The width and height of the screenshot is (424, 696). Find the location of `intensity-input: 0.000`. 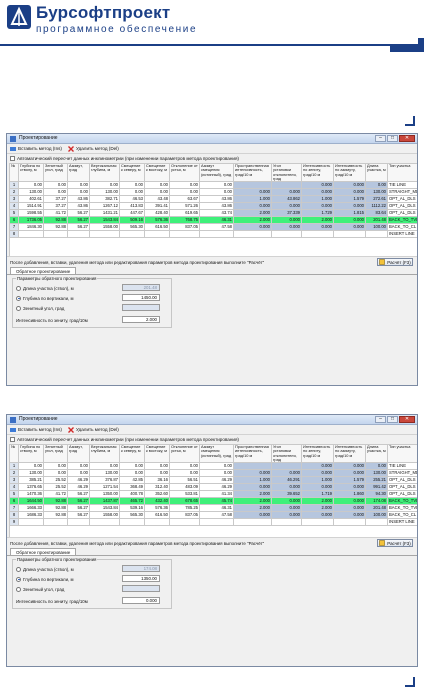

intensity-input: 0.000 is located at coordinates (141, 601).